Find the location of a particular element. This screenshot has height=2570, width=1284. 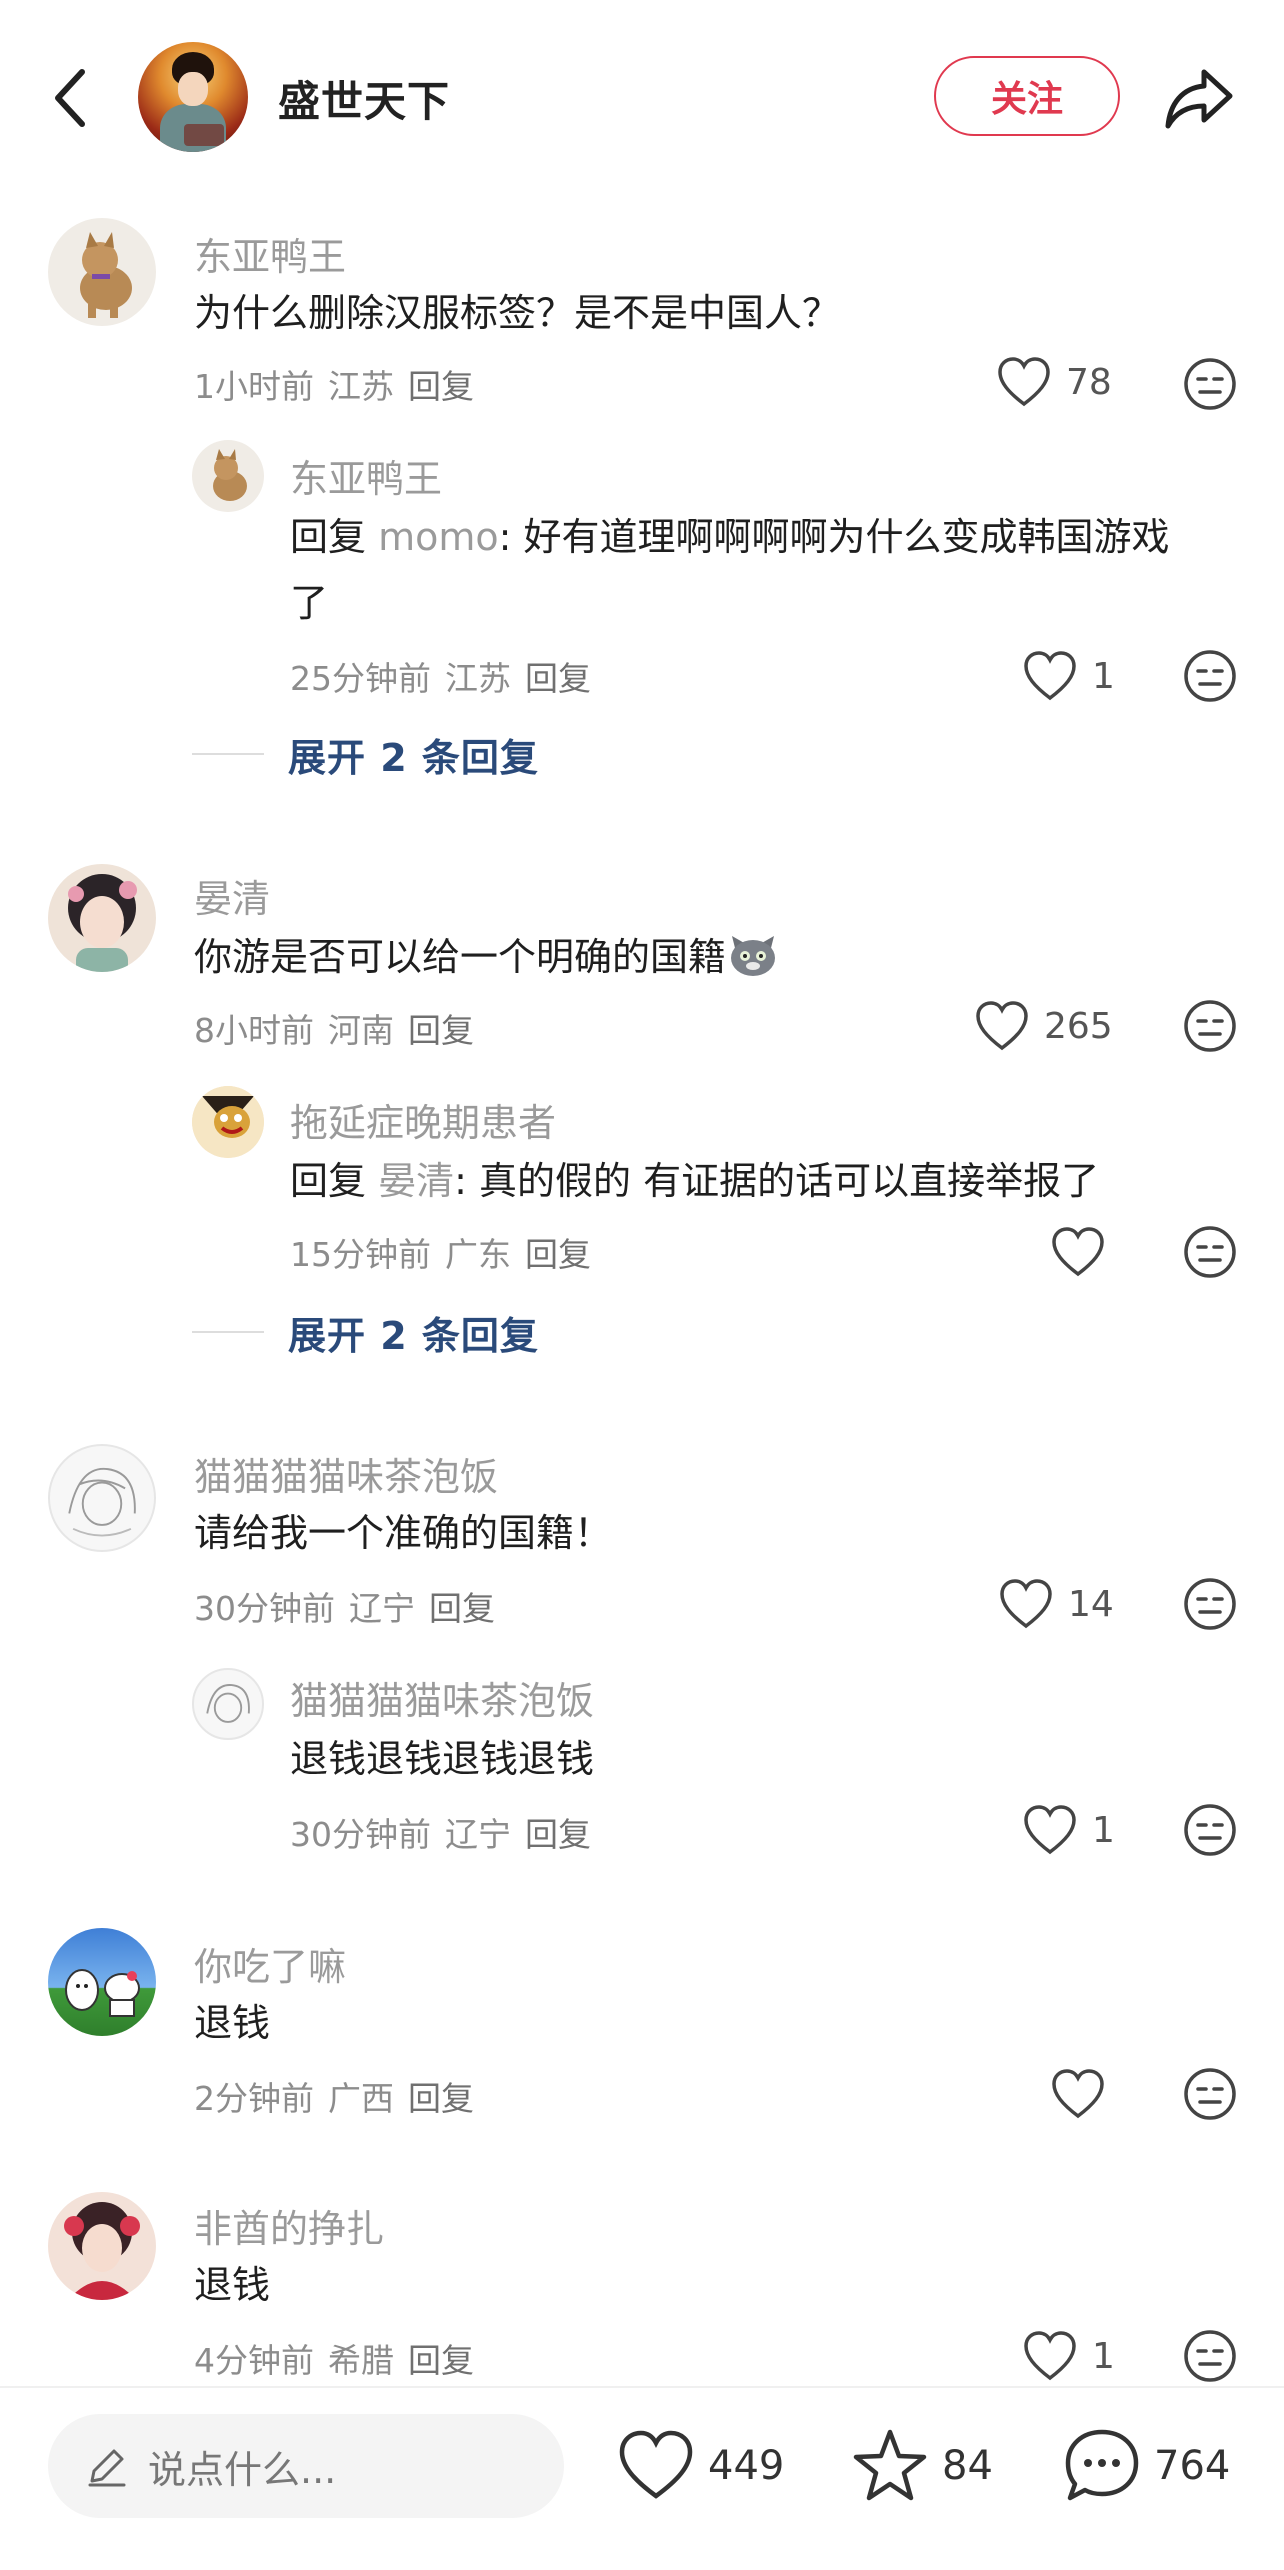

chevron-left-icon is located at coordinates (72, 98).